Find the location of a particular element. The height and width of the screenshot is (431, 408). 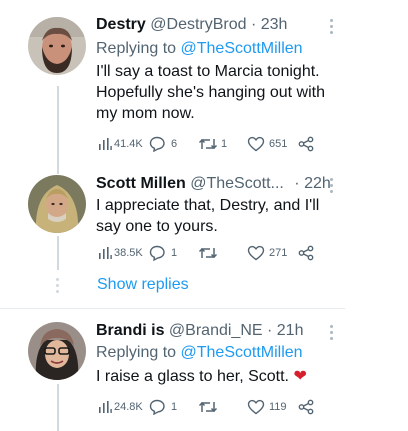

tweet-header: Scott Millen @TheScott... · 22h is located at coordinates (213, 184).